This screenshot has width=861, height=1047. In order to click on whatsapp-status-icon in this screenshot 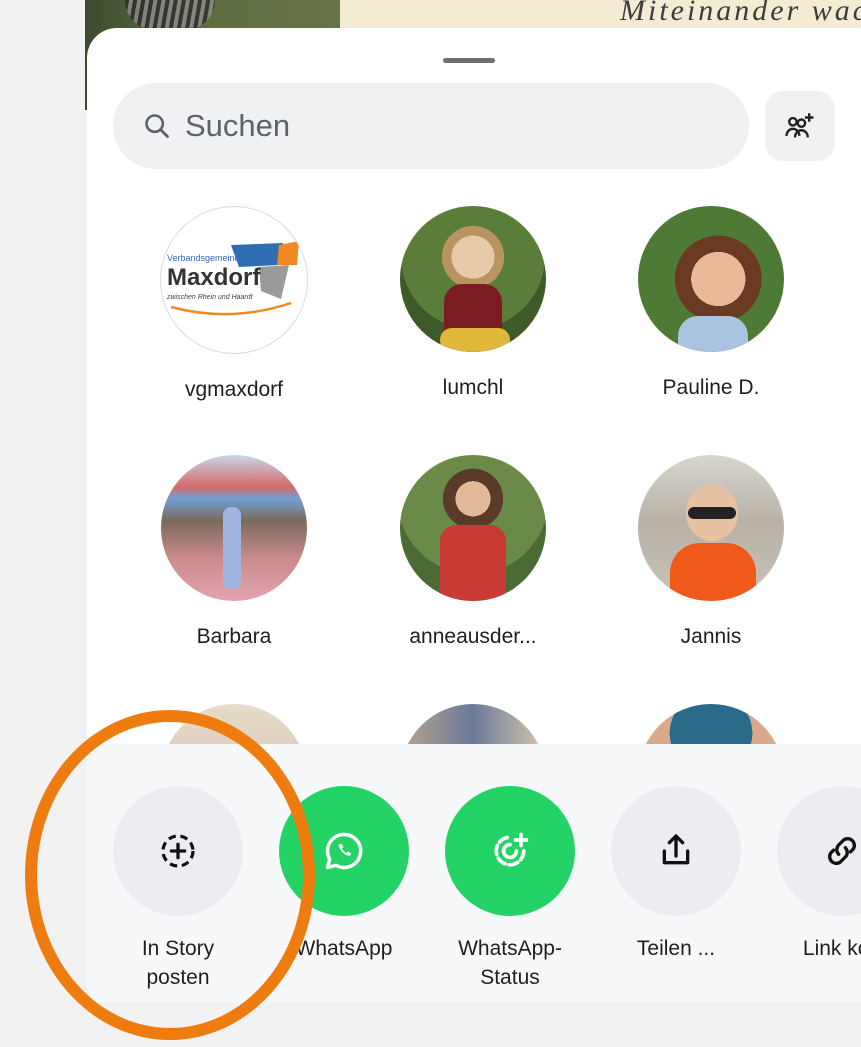, I will do `click(511, 849)`.